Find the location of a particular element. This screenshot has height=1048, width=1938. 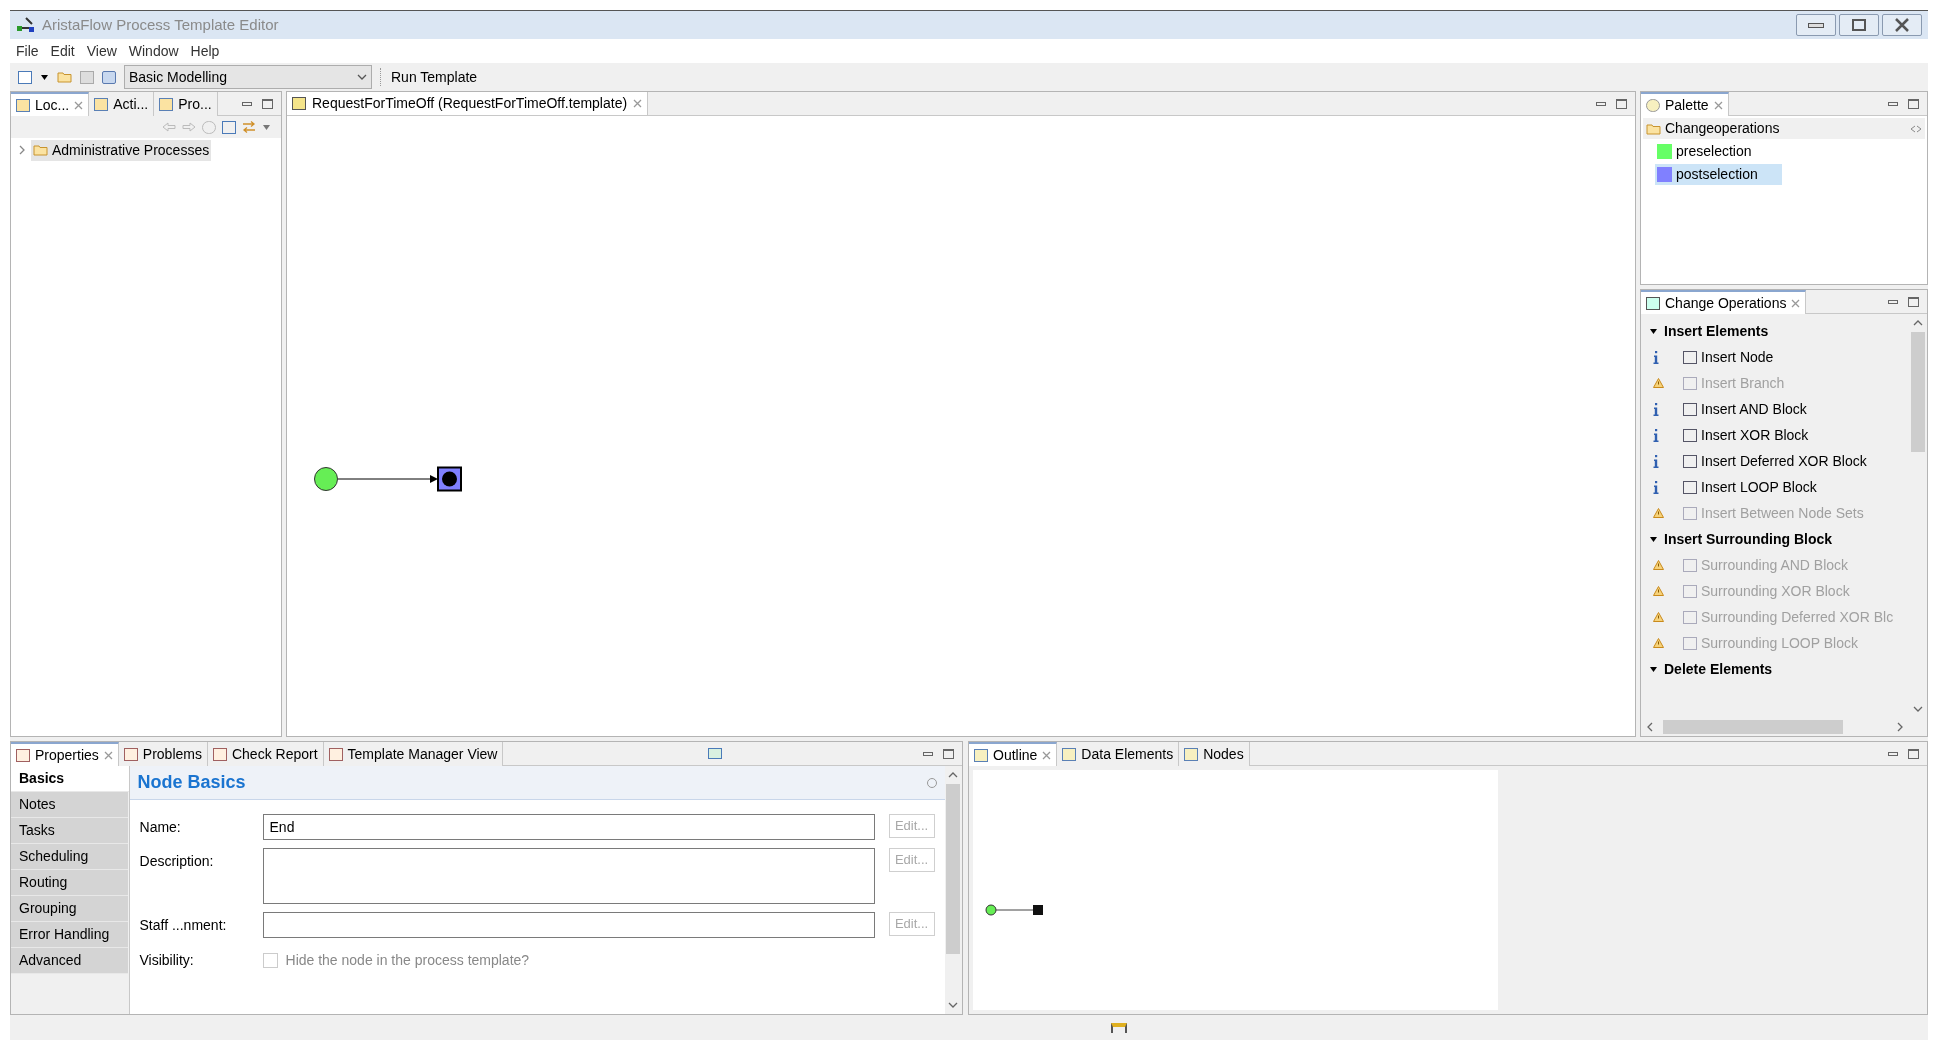

operation-item: Insert Node is located at coordinates (1728, 357).